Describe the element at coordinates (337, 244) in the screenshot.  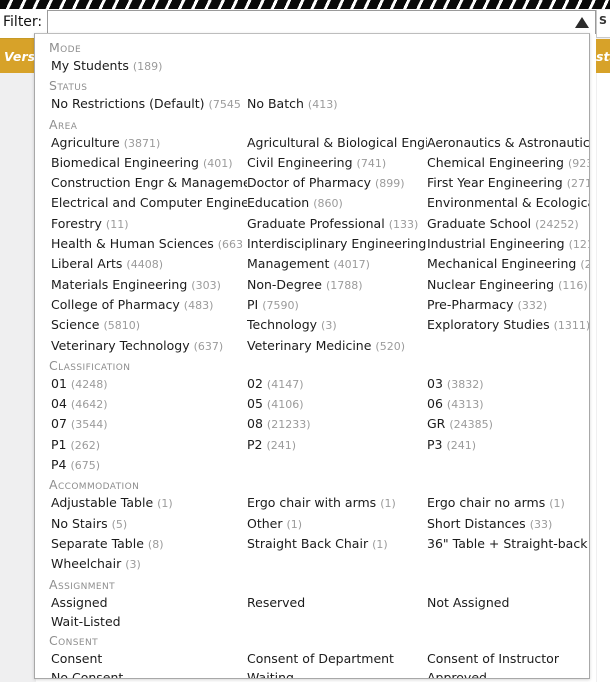
I see `filter-option: Interdisciplinary Engineering(1` at that location.